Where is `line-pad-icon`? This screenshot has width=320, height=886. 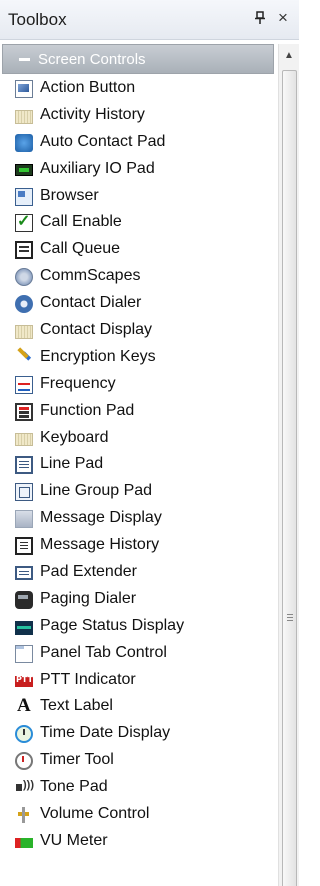 line-pad-icon is located at coordinates (24, 465).